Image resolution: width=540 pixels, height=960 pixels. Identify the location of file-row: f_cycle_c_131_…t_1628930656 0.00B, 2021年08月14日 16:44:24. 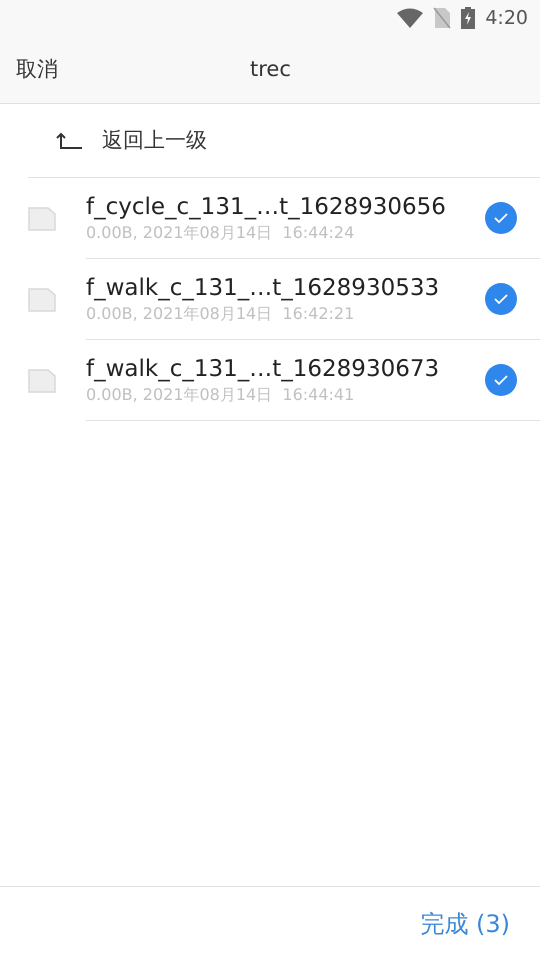
(270, 218).